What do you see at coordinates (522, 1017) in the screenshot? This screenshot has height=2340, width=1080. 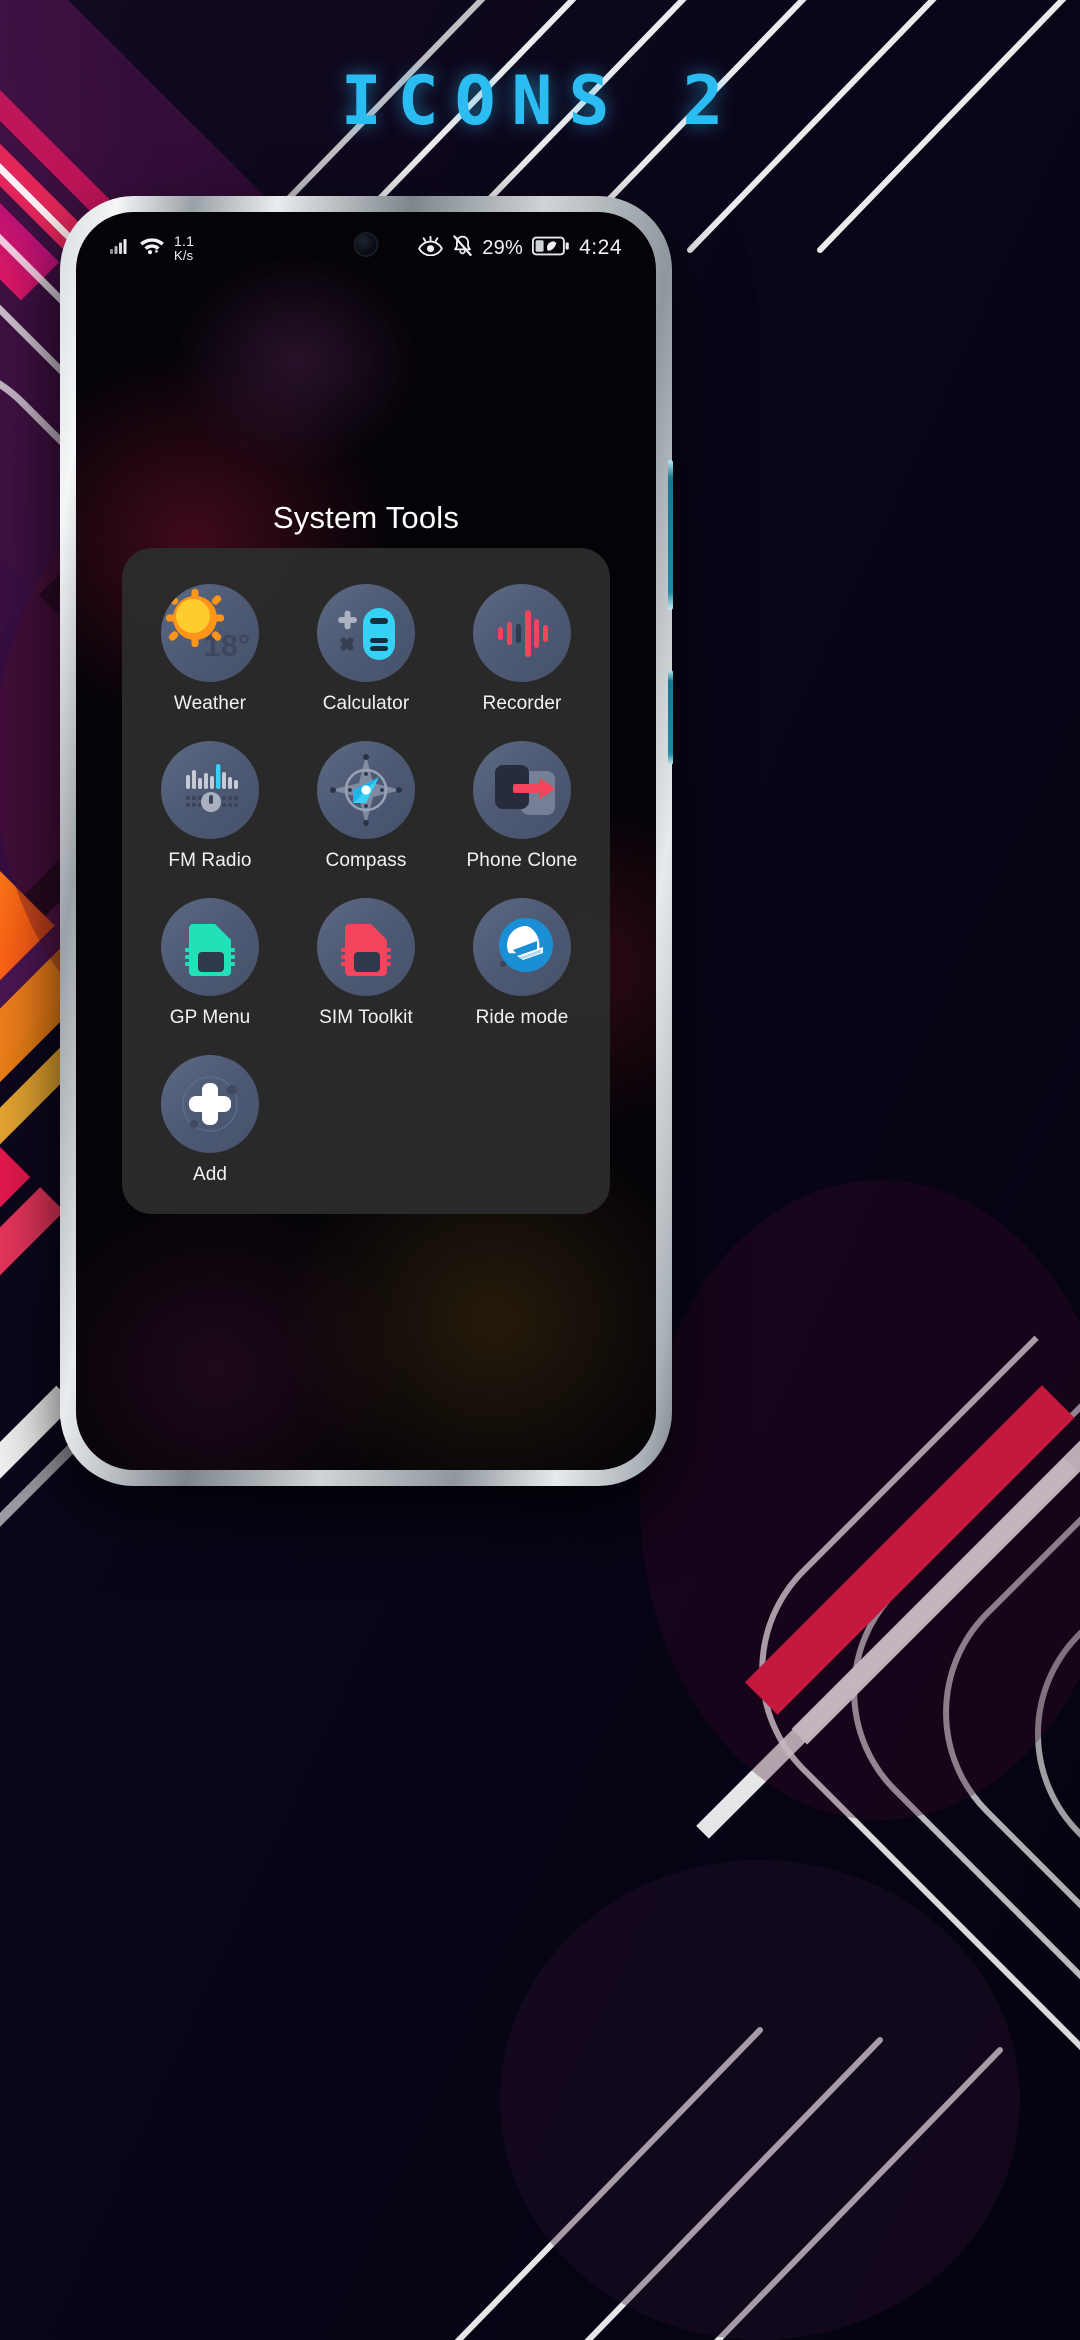 I see `app-label: Ride mode` at bounding box center [522, 1017].